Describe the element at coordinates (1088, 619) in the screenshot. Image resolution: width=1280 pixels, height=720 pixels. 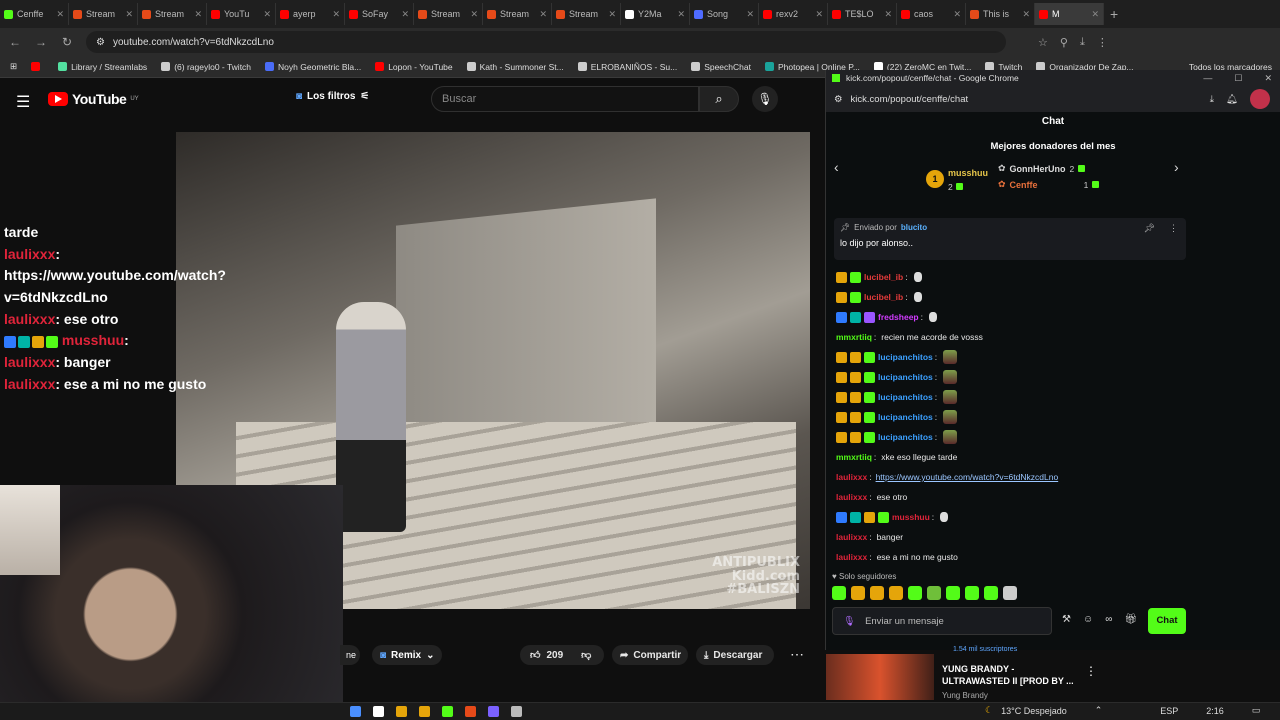
I see `emoji-icon: ☺` at that location.